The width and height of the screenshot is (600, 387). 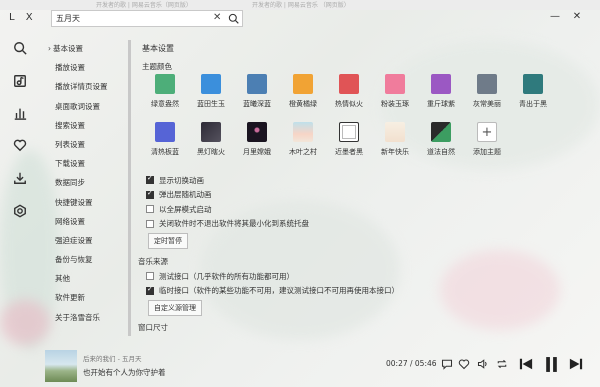 What do you see at coordinates (86, 67) in the screenshot?
I see `nav-item-play: 播放设置` at bounding box center [86, 67].